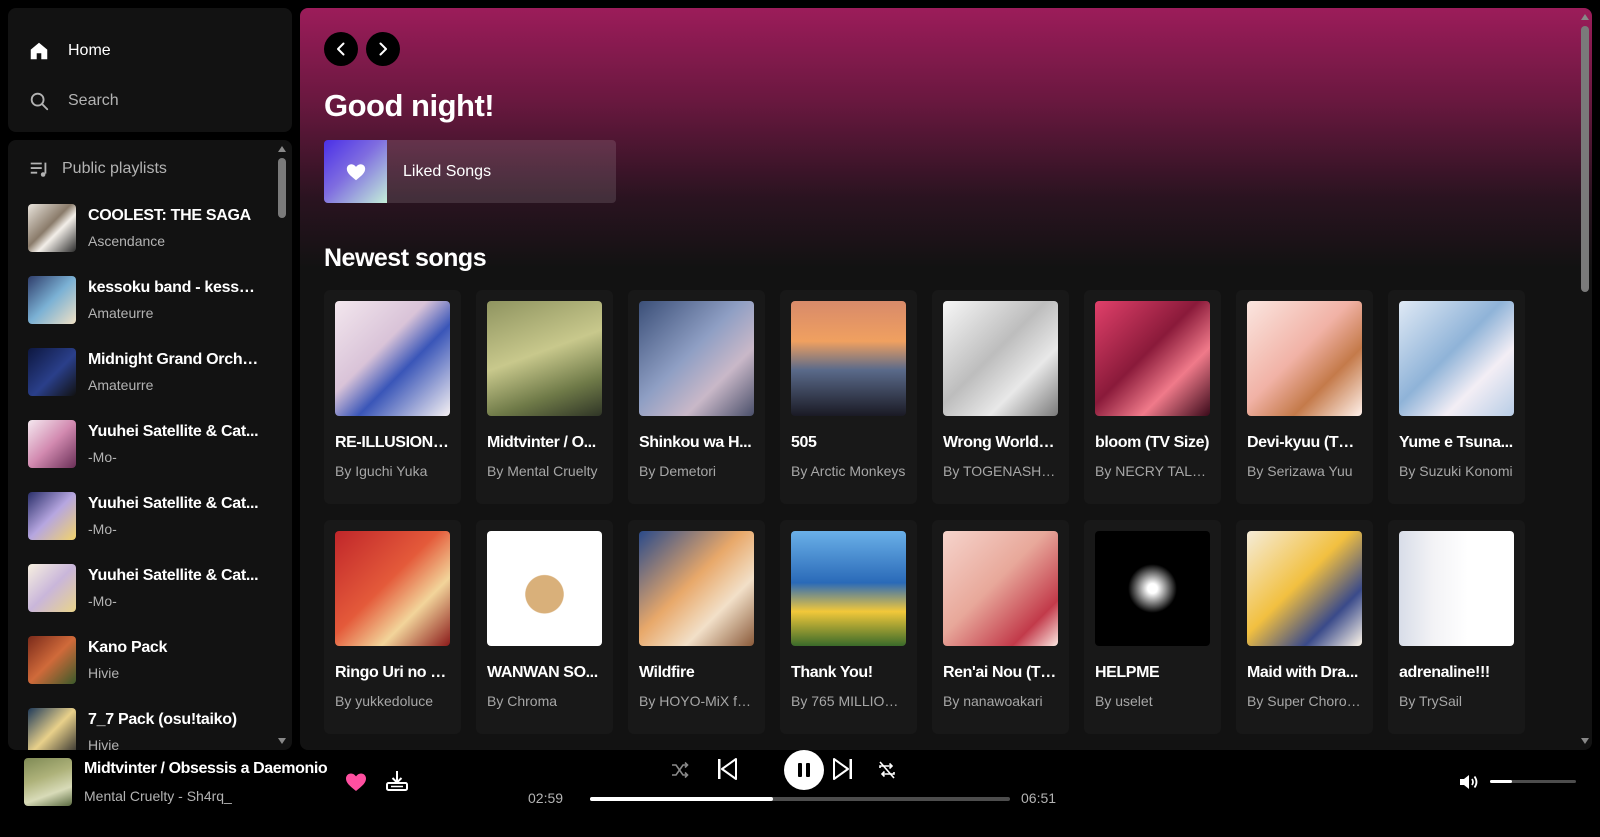 Image resolution: width=1600 pixels, height=837 pixels. I want to click on search-icon, so click(39, 101).